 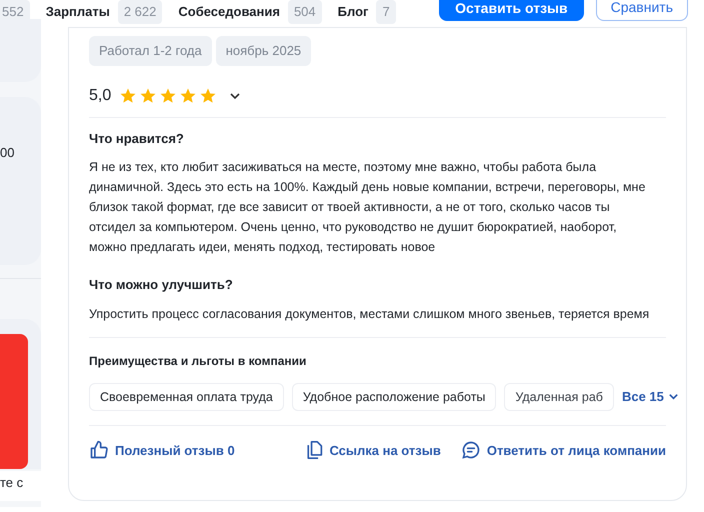 What do you see at coordinates (511, 10) in the screenshot?
I see `leave-review-button: Оставить отзыв` at bounding box center [511, 10].